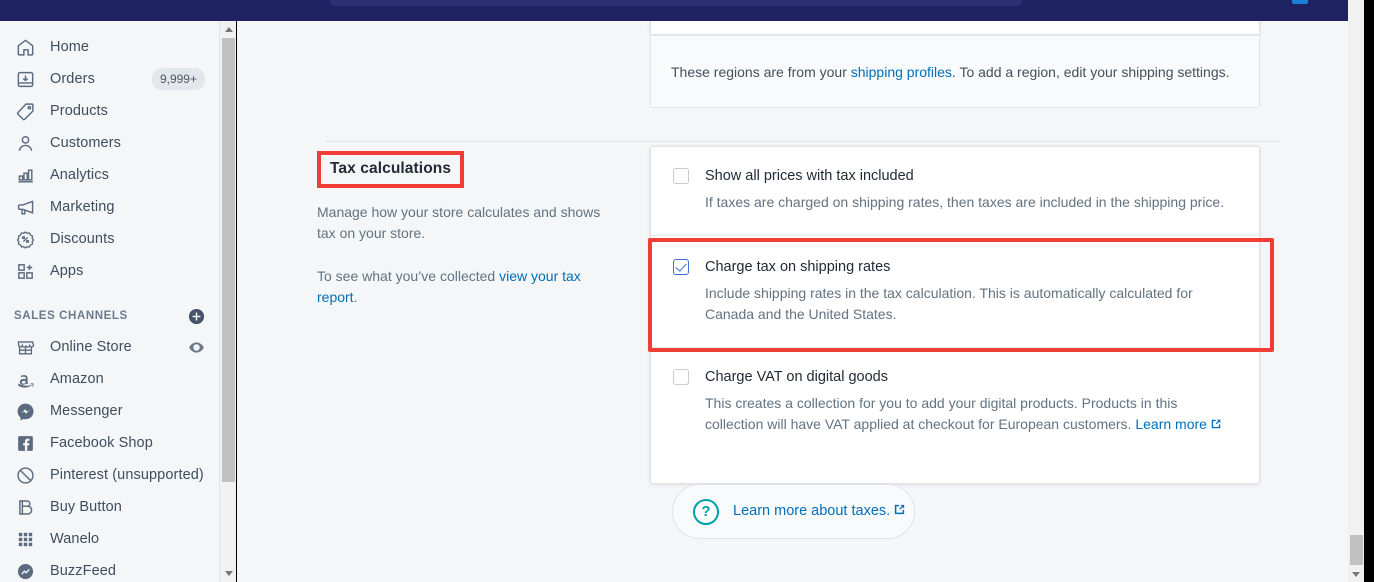 The height and width of the screenshot is (582, 1374). I want to click on help-banner-text: Learn more about taxes., so click(812, 511).